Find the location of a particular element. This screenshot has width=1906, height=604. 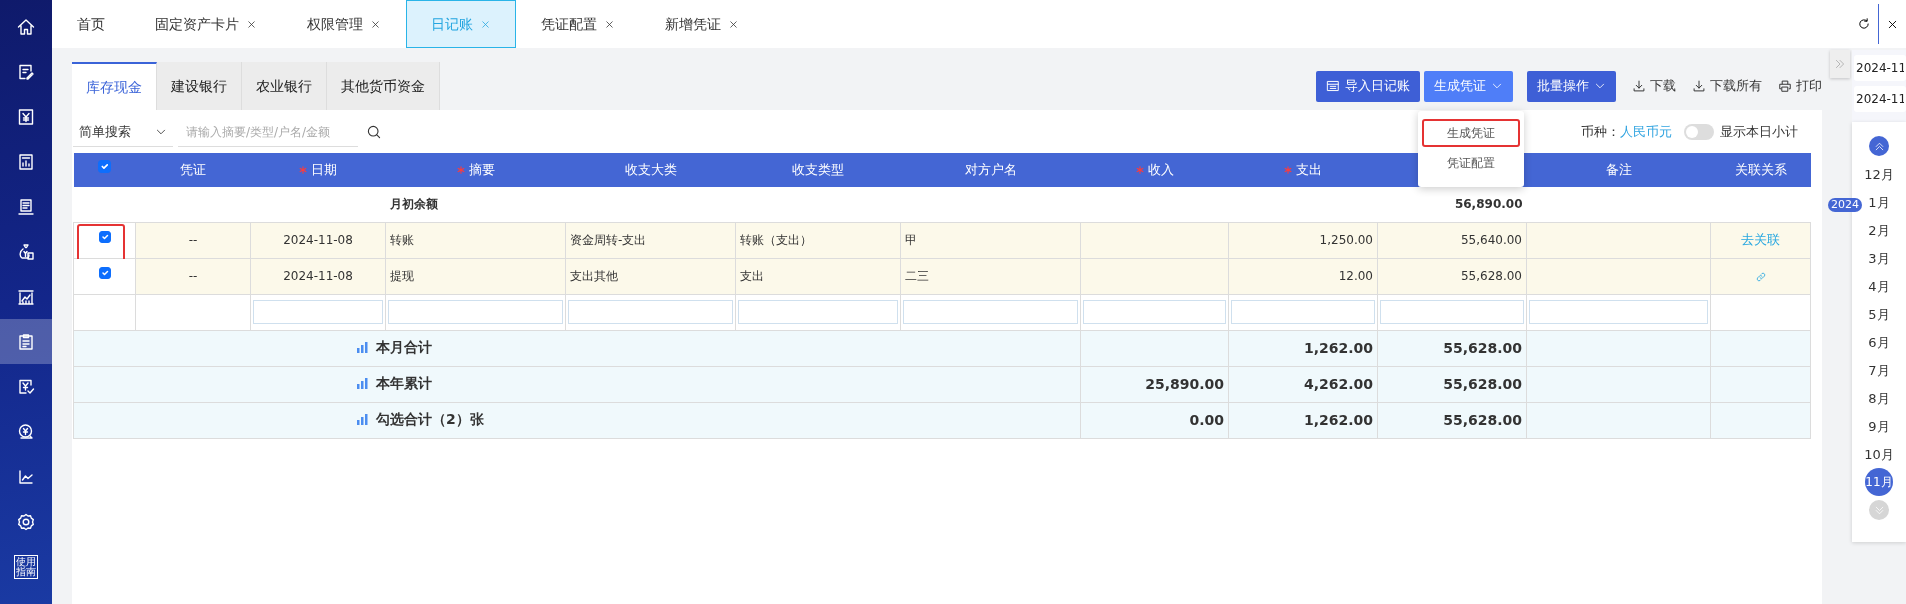

month-item: 7月 is located at coordinates (1879, 370).